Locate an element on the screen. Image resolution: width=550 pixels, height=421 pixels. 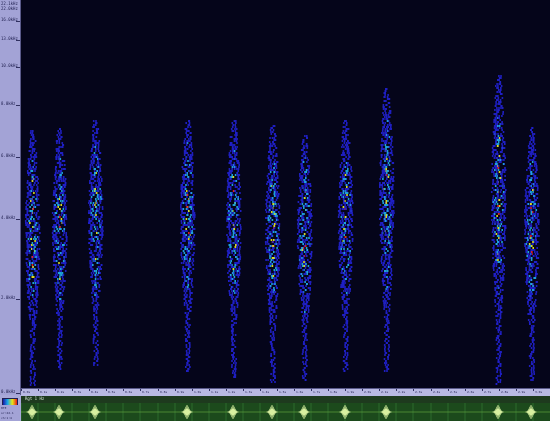
time-label: 0.7s is located at coordinates (146, 392).